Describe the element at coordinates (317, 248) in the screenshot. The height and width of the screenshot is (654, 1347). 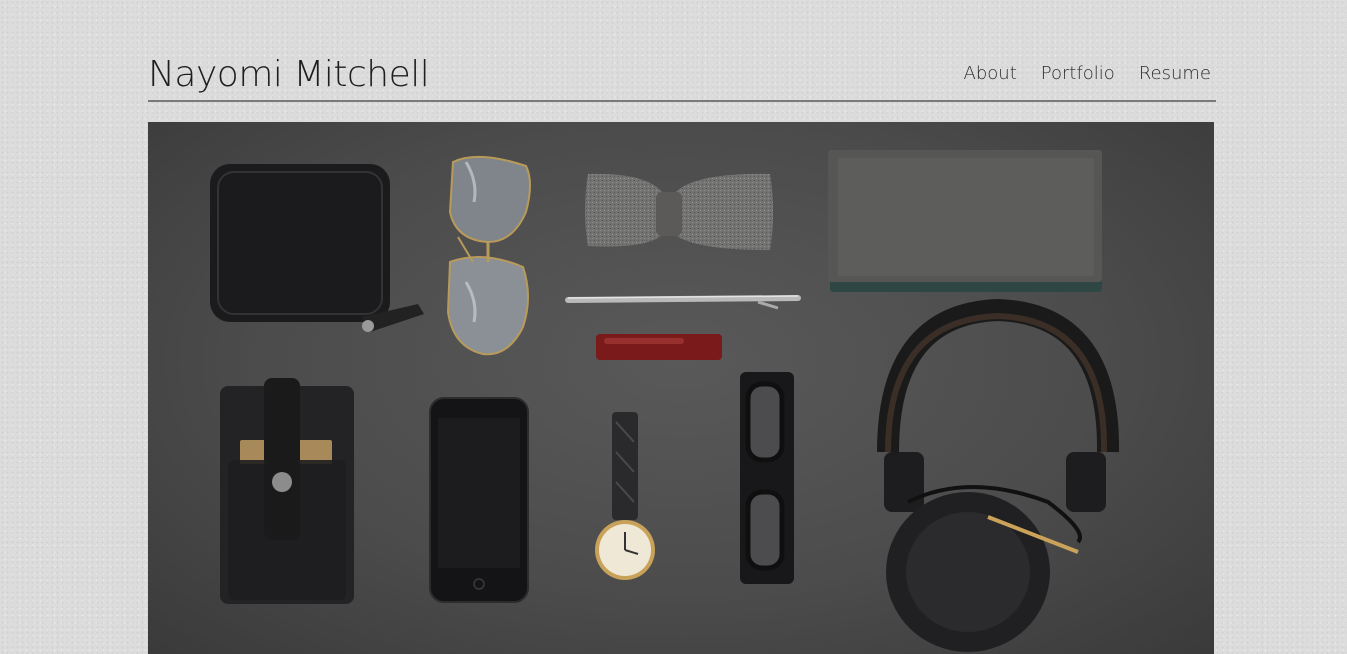
I see `wallet-icon` at that location.